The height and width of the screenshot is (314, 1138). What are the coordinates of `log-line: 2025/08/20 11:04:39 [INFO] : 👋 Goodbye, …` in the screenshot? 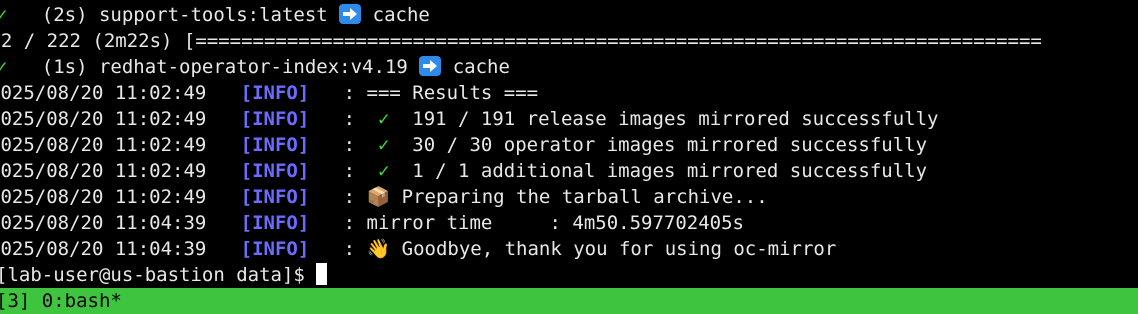 It's located at (418, 249).